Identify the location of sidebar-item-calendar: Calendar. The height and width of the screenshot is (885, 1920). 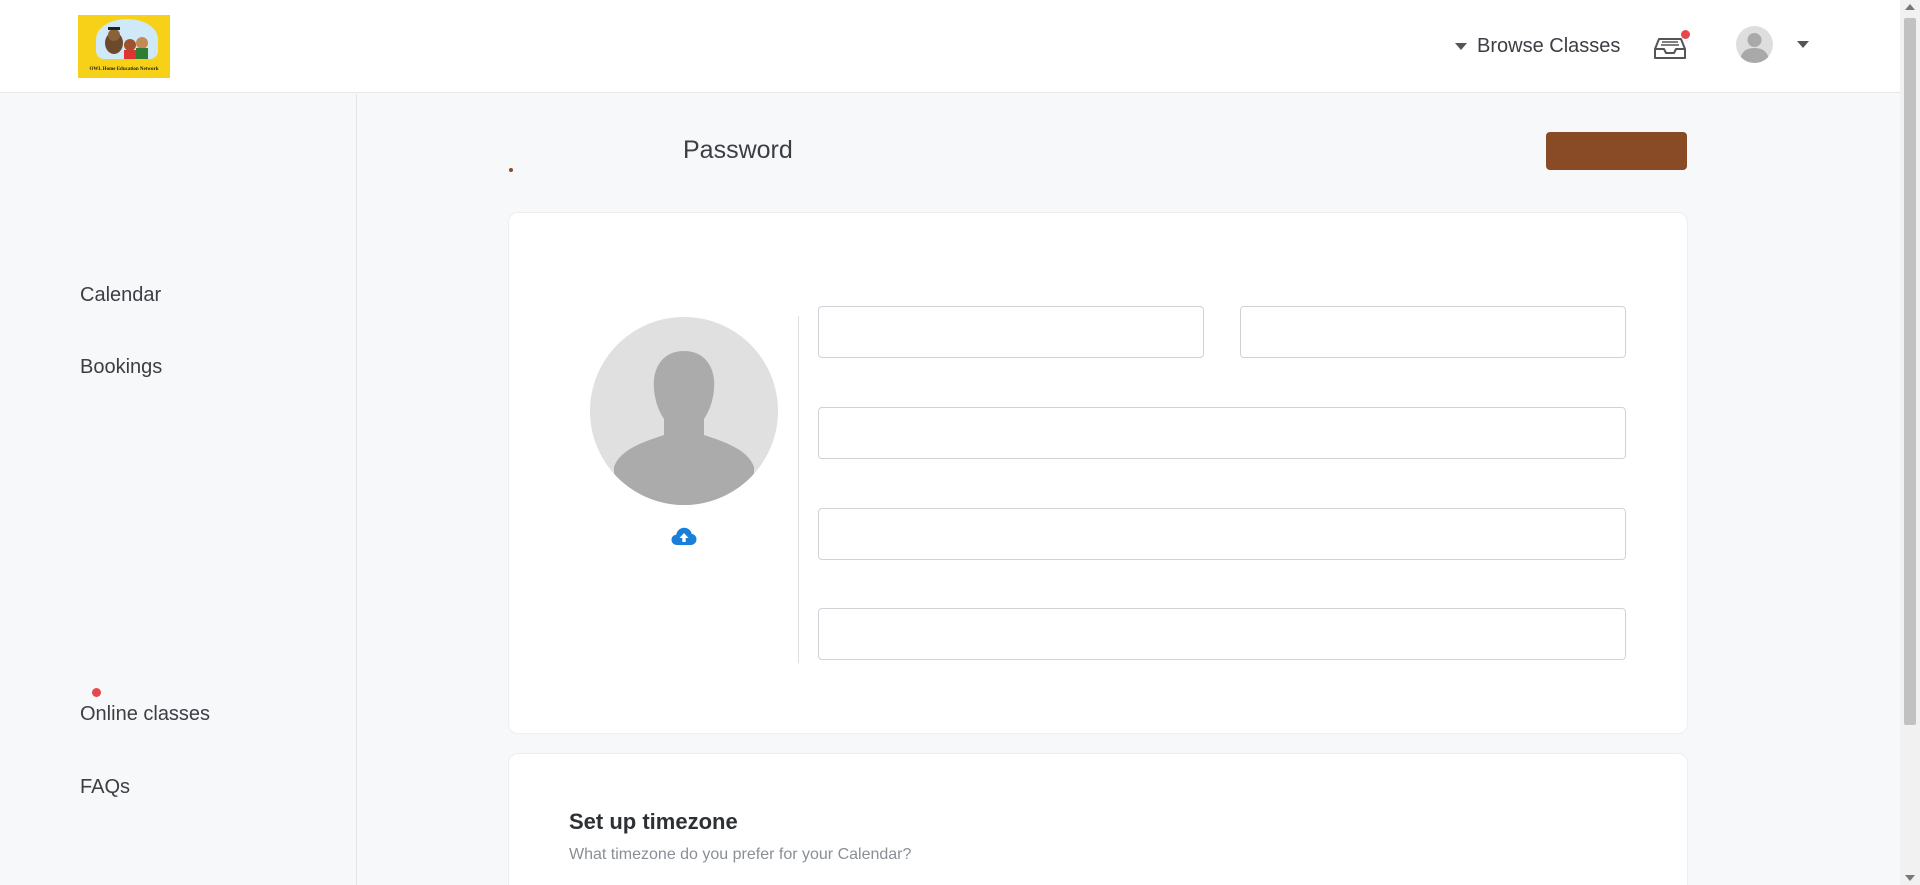
(120, 295).